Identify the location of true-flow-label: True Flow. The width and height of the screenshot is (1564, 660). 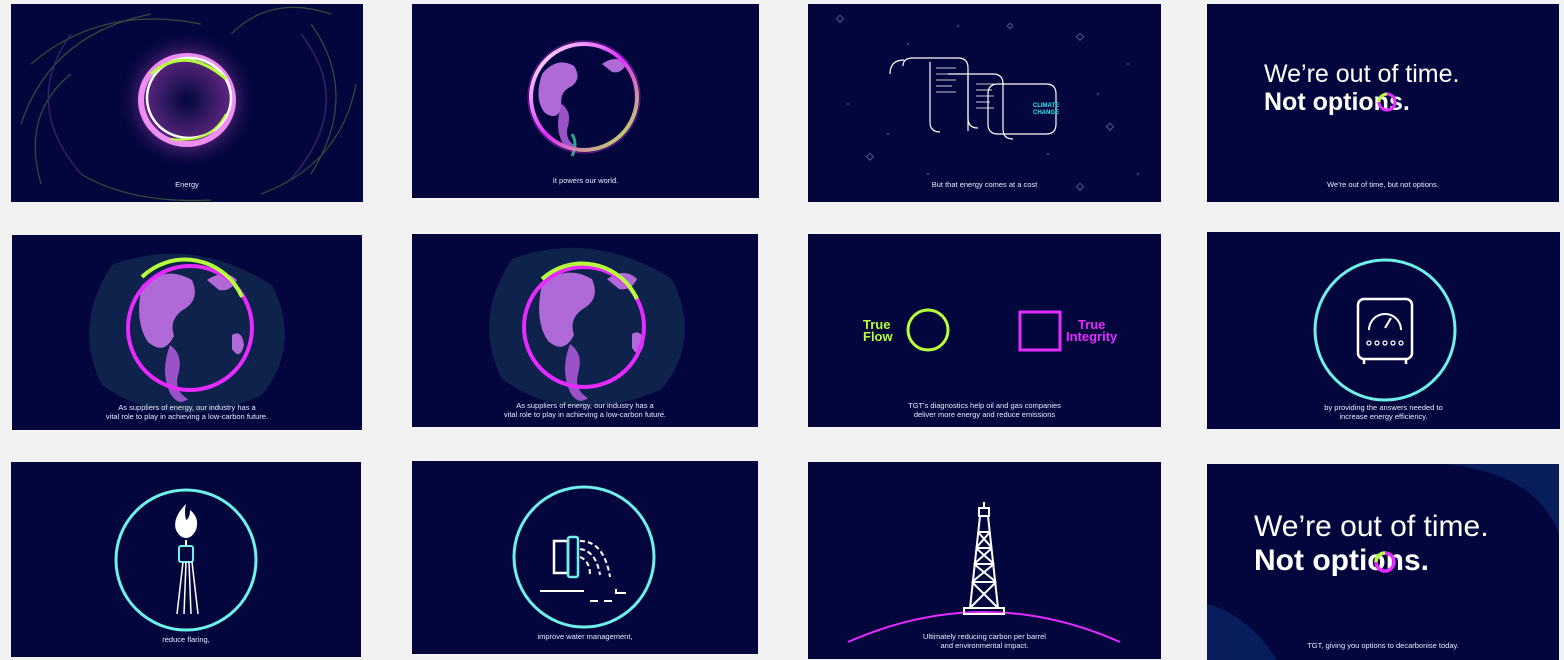
(878, 330).